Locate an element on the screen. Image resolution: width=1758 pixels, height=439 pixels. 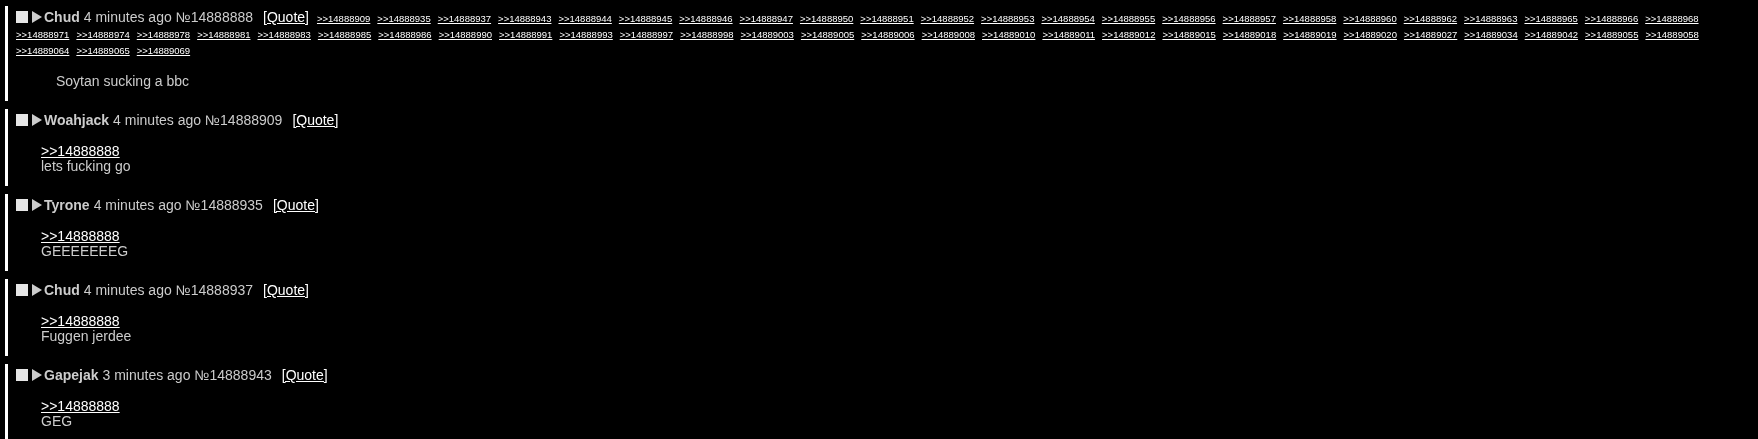
backlink: >>14889042 is located at coordinates (1551, 35).